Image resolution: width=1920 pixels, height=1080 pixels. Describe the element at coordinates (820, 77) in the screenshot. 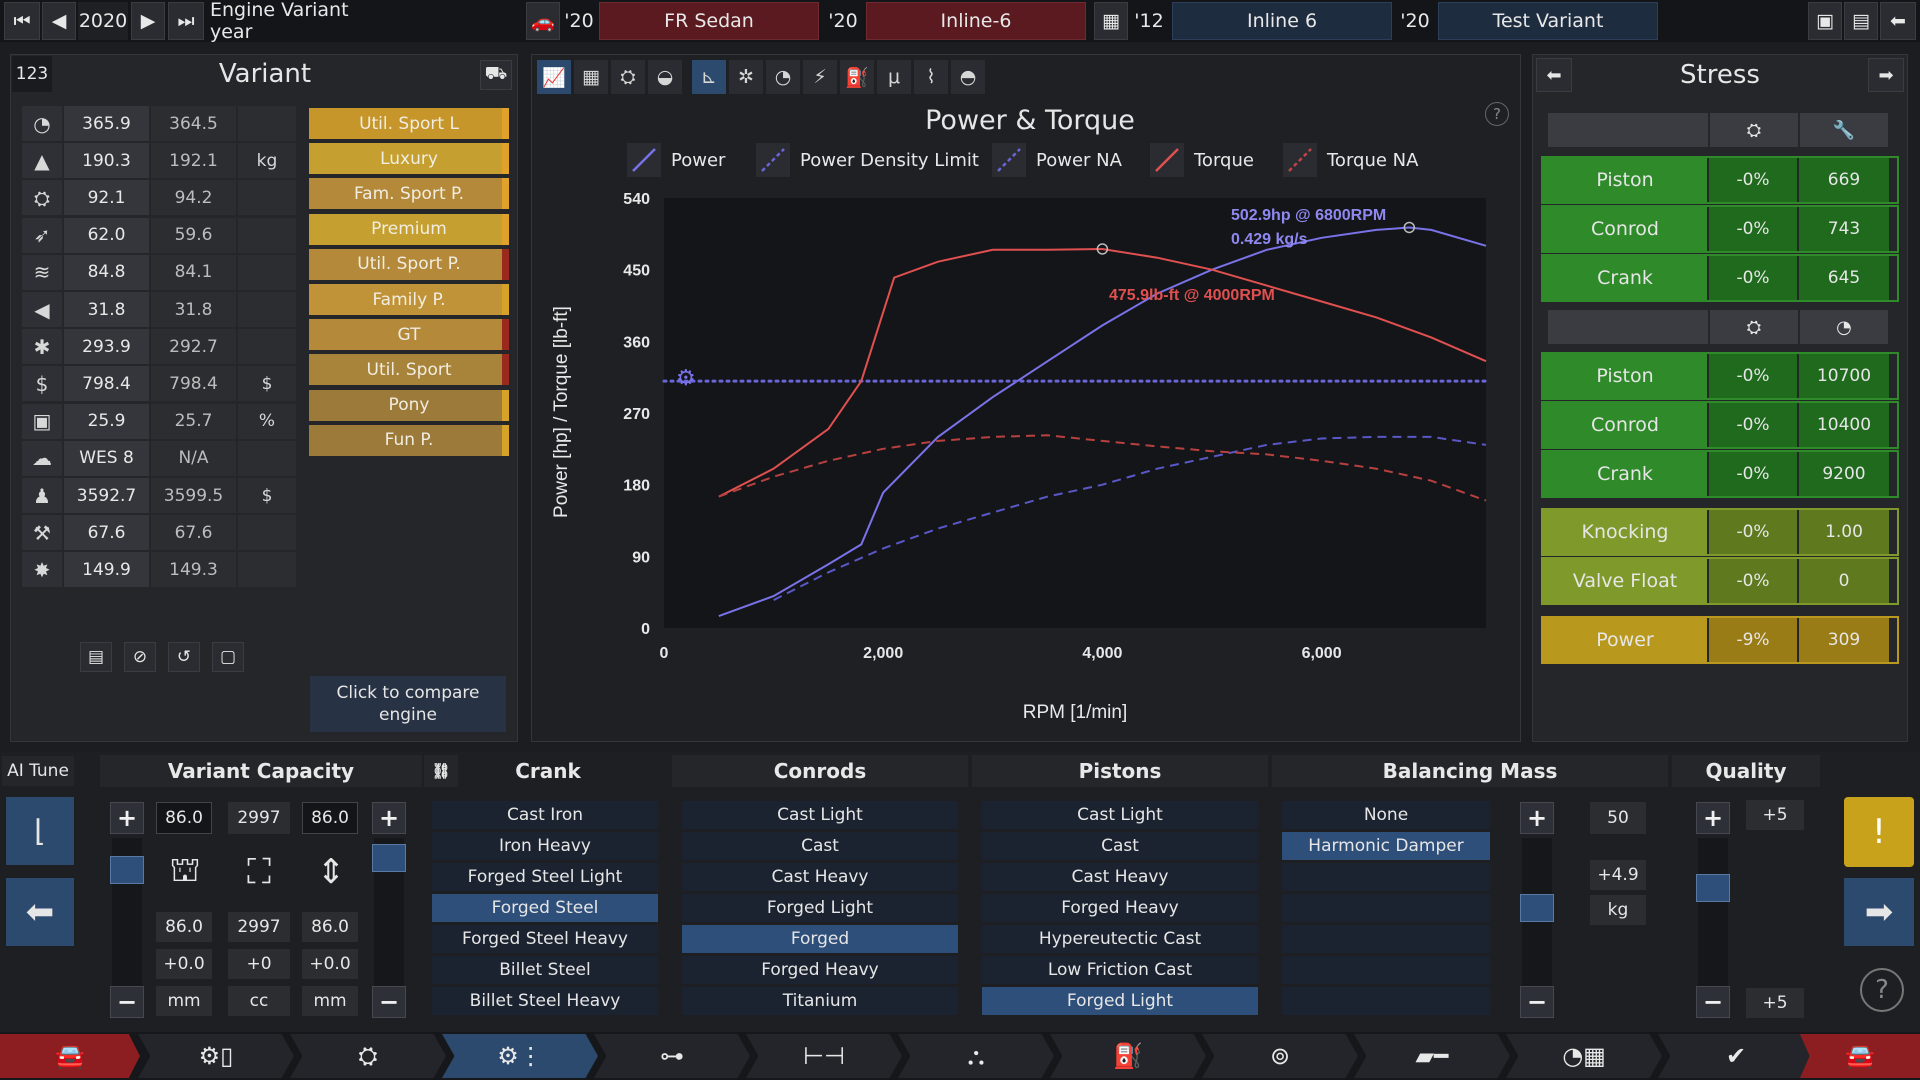

I see `spark-icon: ⚡` at that location.